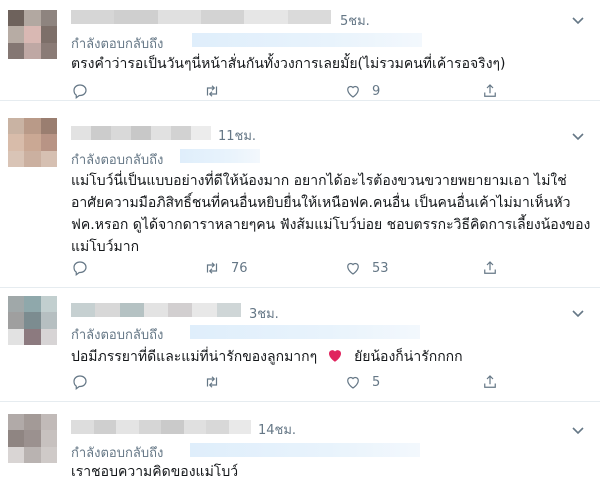  I want to click on heart-emoji, so click(334, 356).